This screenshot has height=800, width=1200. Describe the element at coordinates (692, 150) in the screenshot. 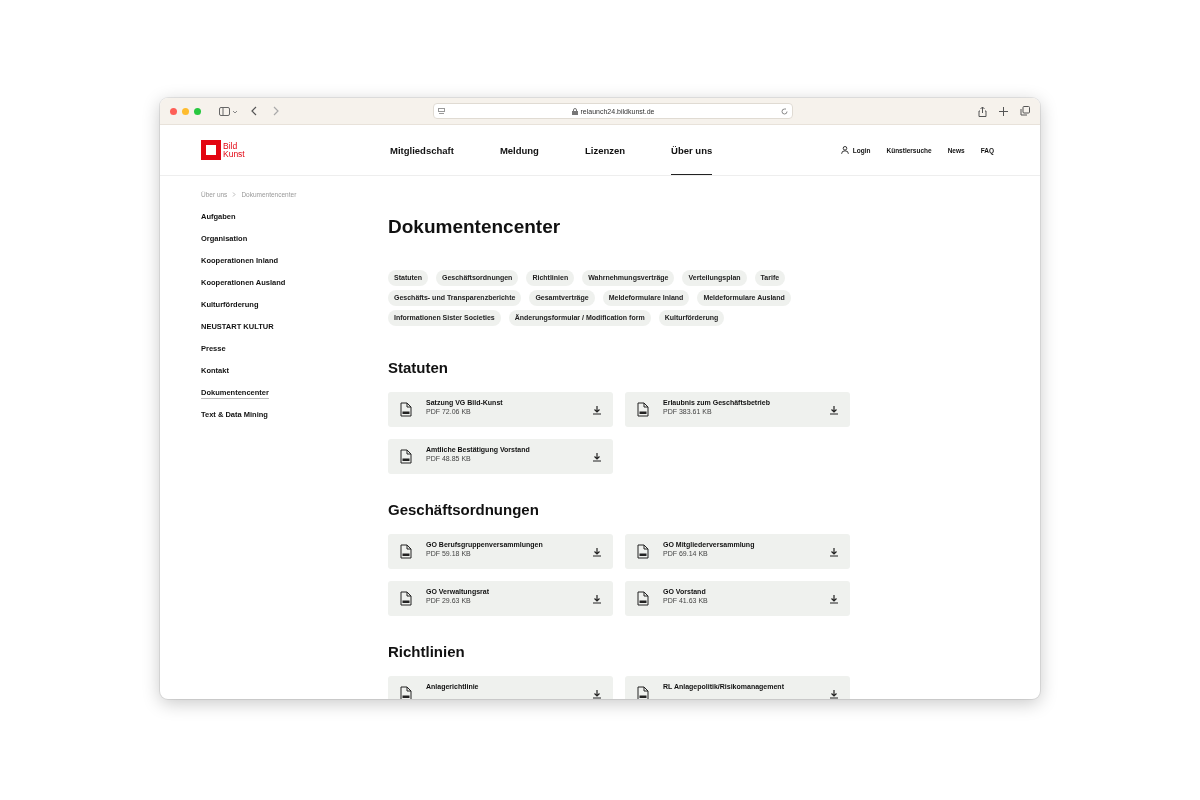

I see `nav-link: Über uns` at that location.